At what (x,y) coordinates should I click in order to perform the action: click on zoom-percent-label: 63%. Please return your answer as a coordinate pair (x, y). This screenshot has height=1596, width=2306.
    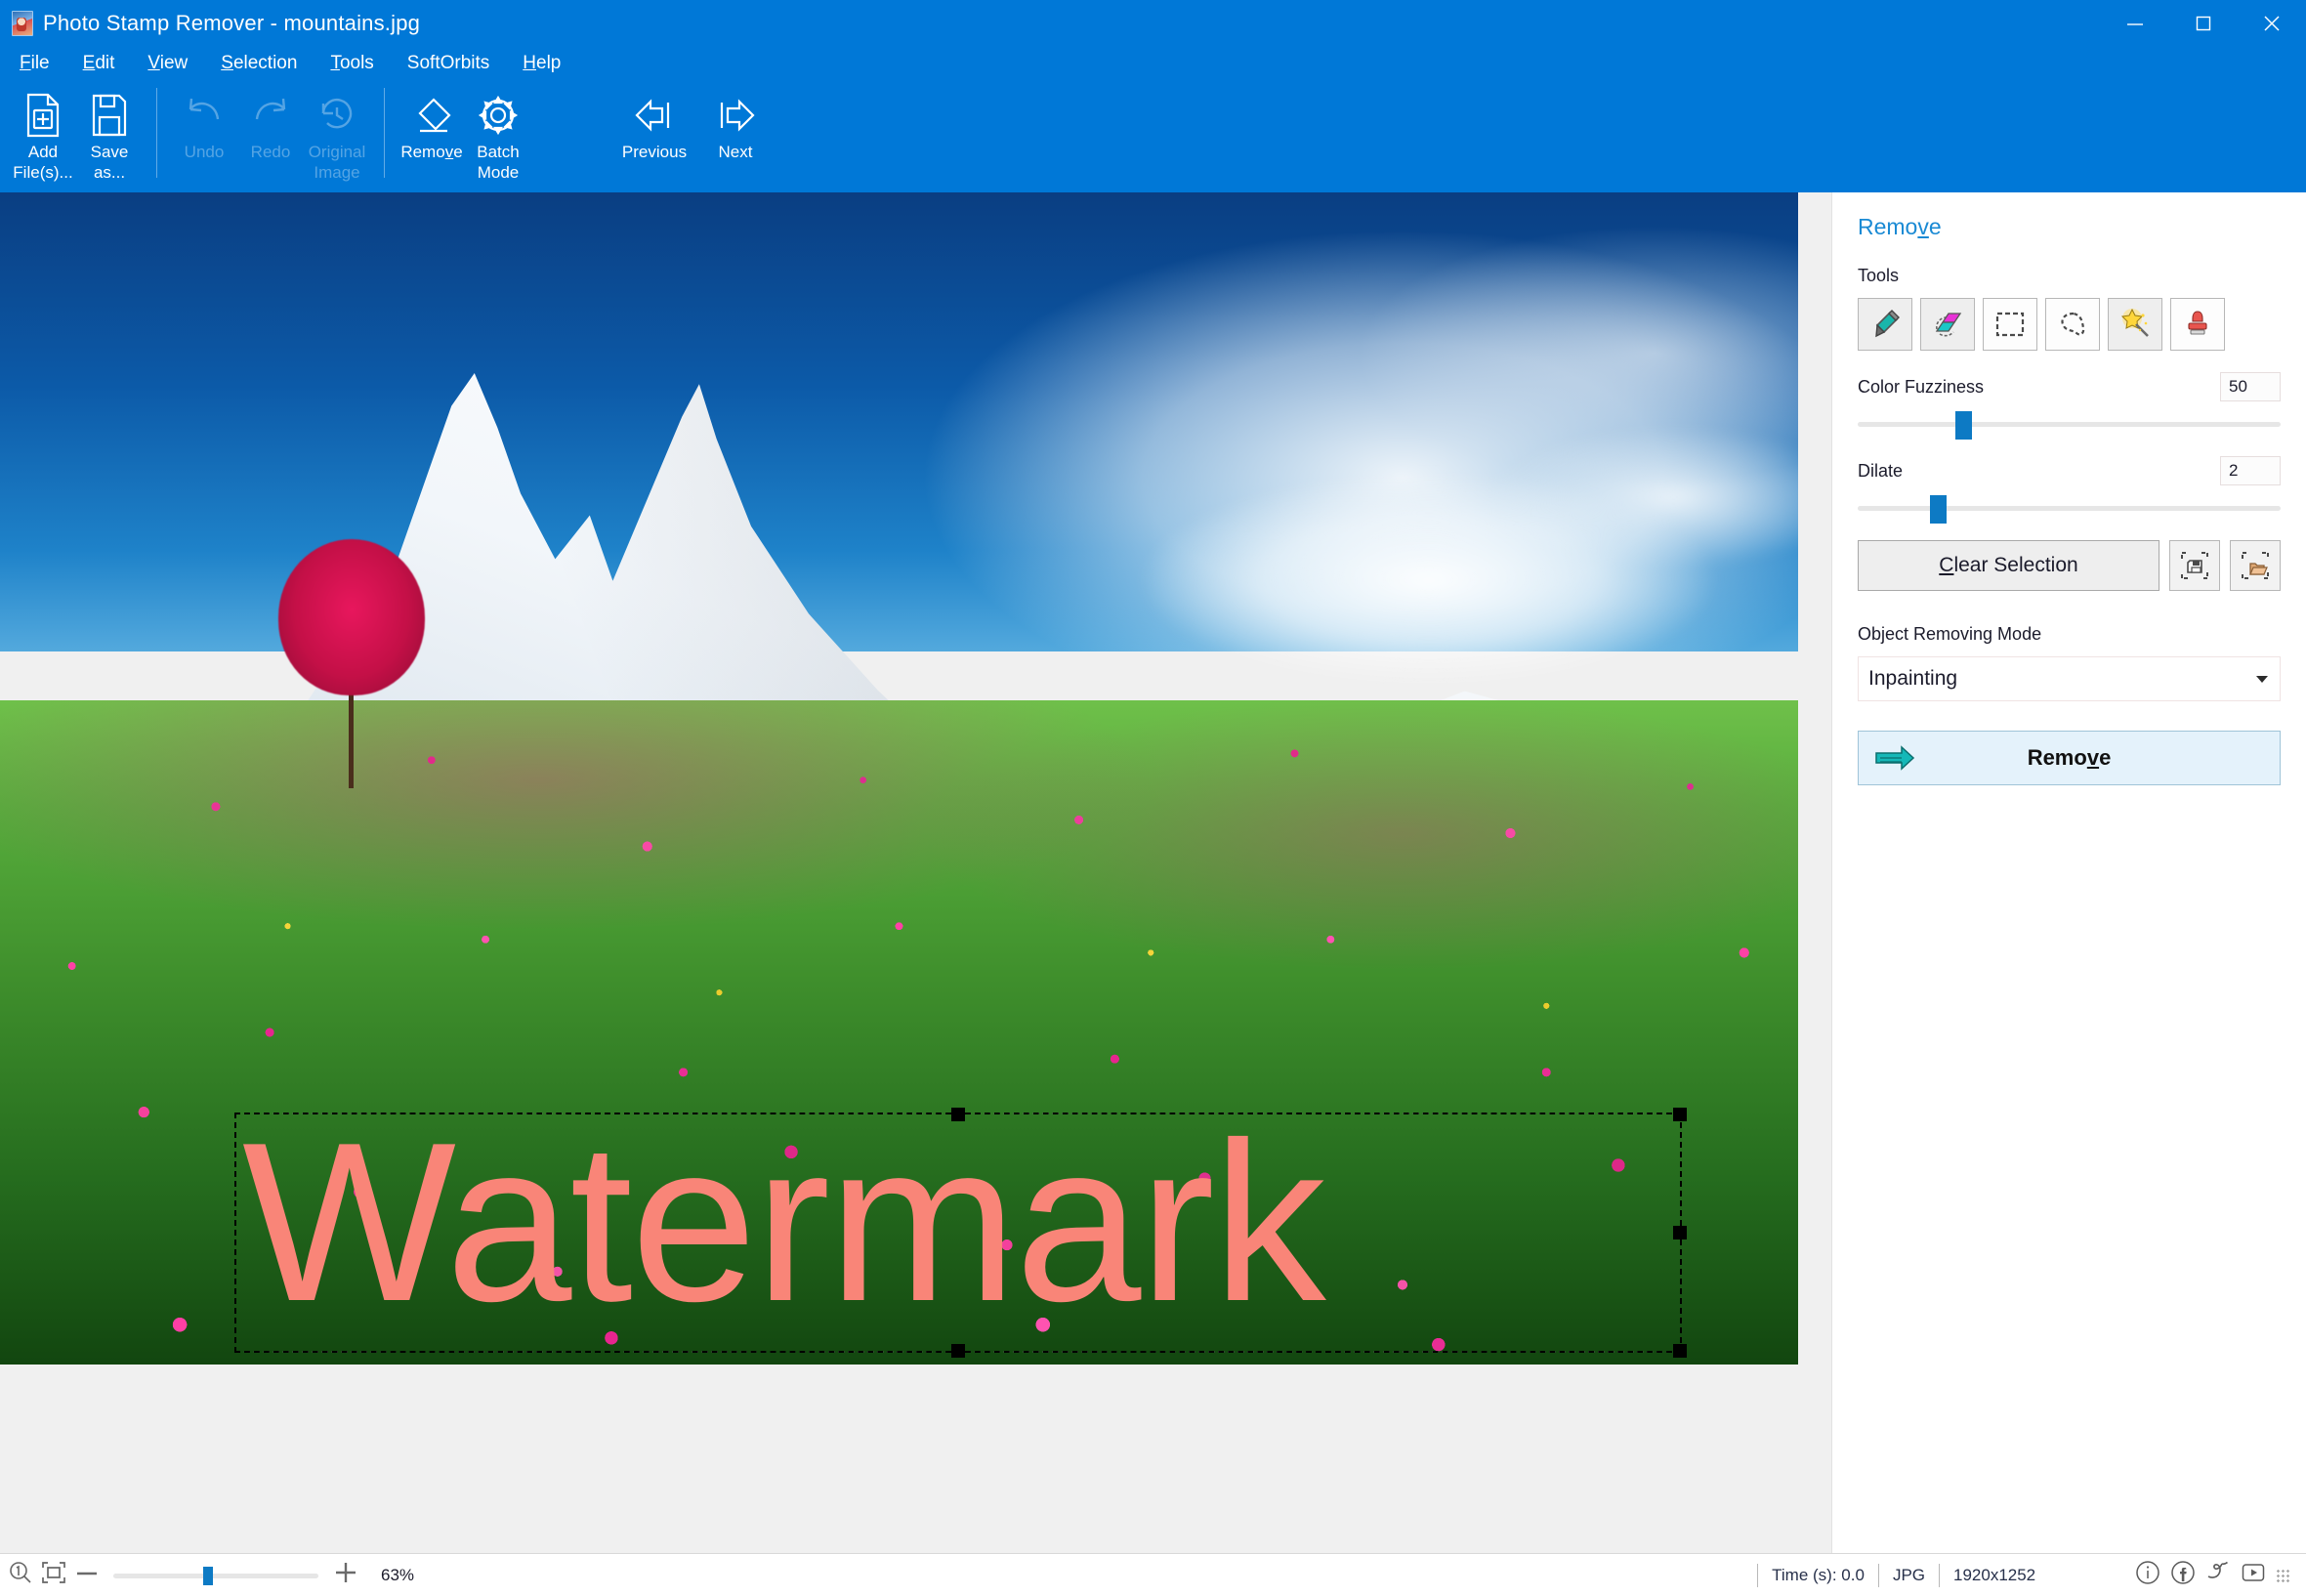
    Looking at the image, I should click on (398, 1574).